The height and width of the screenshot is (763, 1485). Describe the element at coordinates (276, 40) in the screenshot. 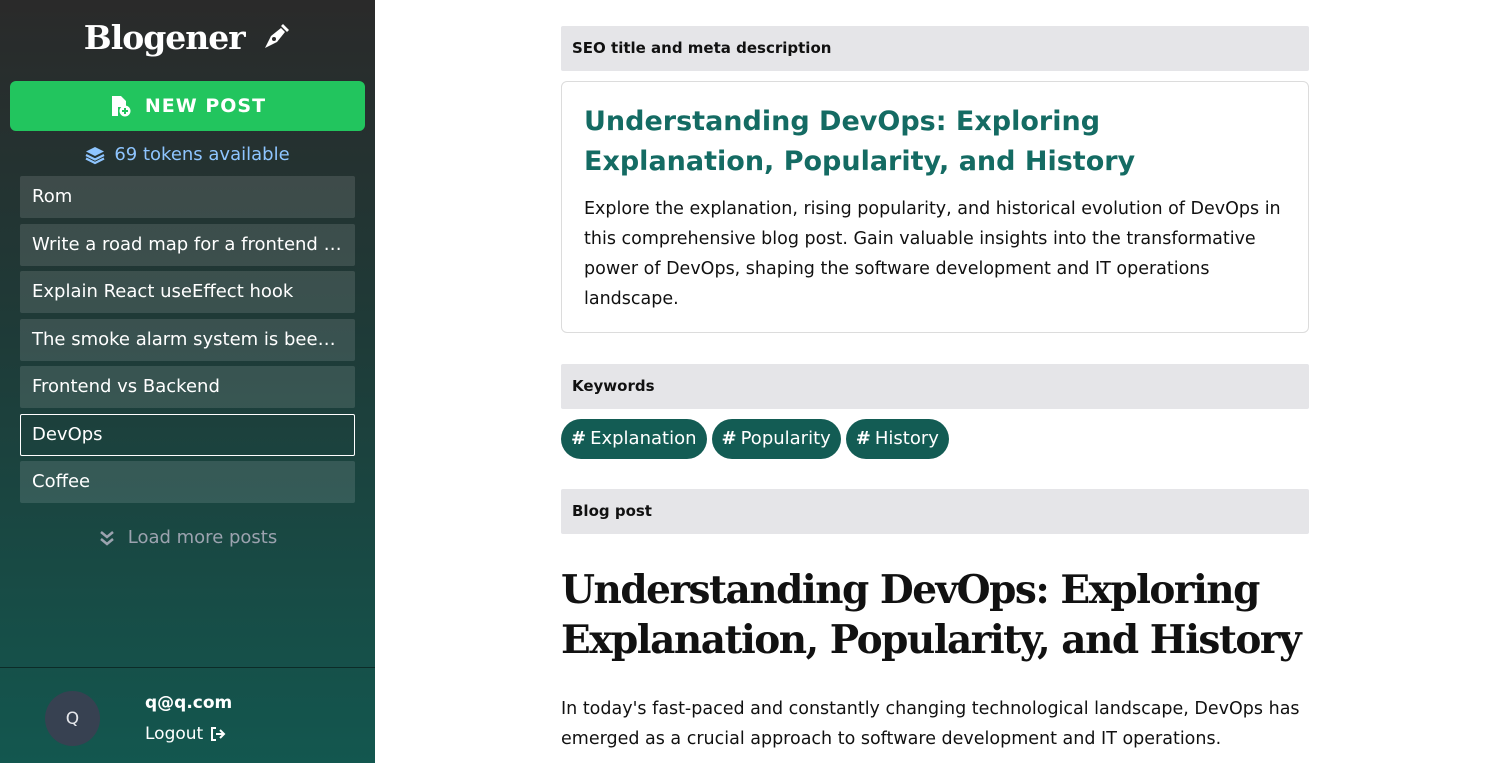

I see `pen-nib-icon` at that location.